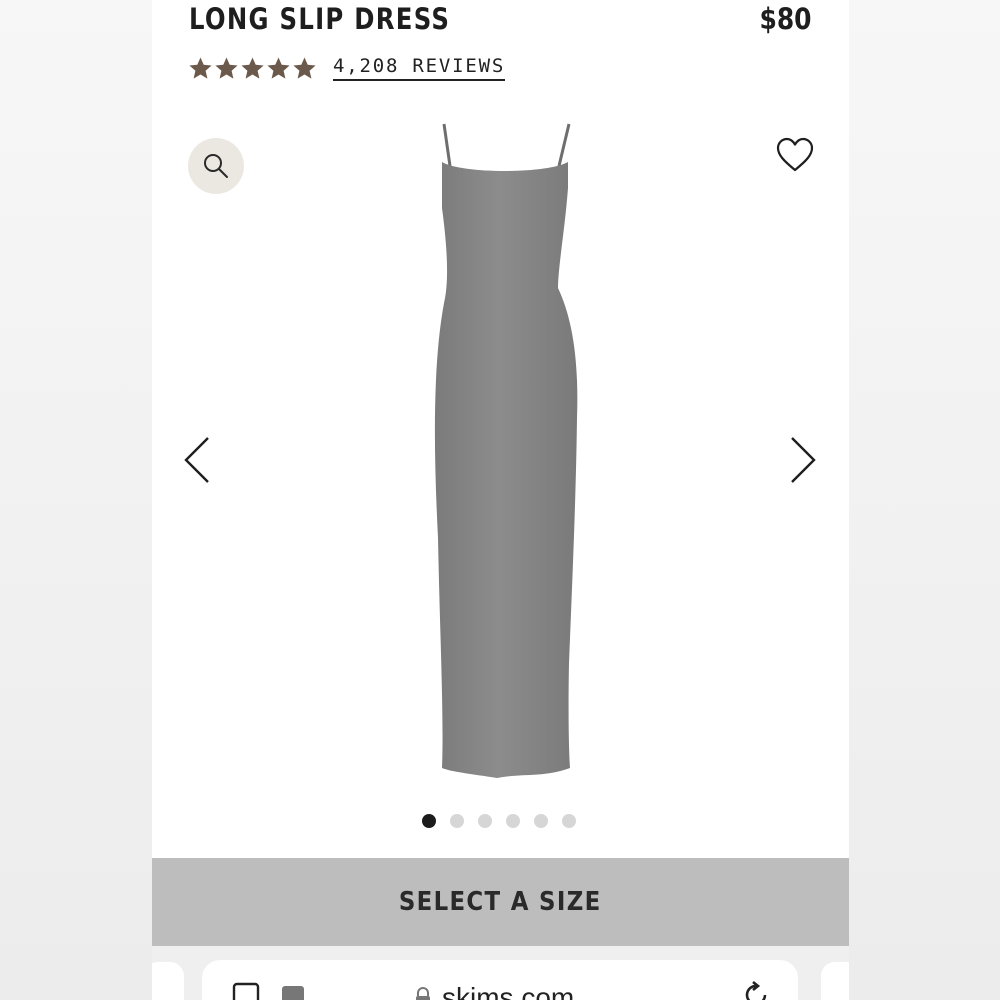 The image size is (1000, 1000). Describe the element at coordinates (419, 68) in the screenshot. I see `reviews-link: 4,208 REVIEWS` at that location.